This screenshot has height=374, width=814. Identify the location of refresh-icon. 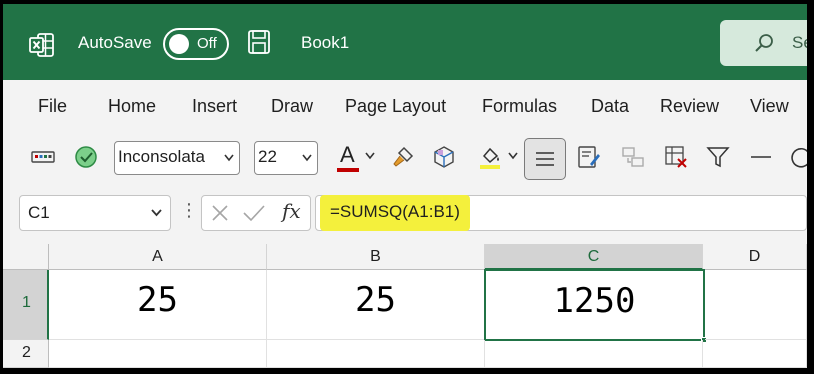
(797, 157).